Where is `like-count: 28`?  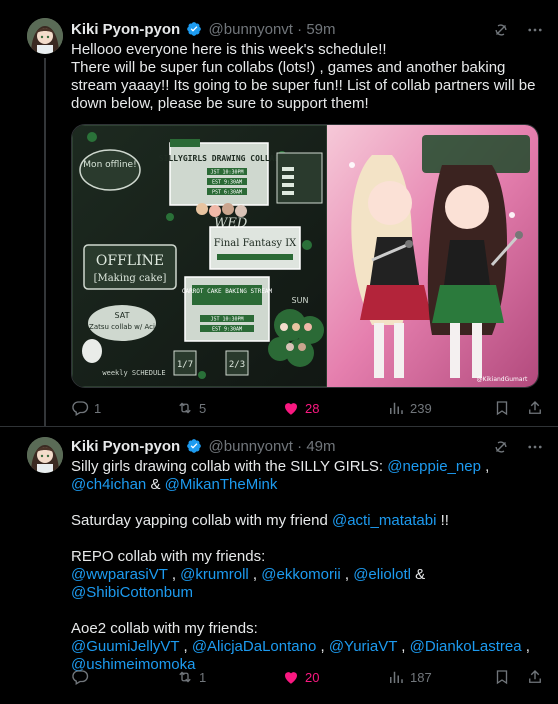
like-count: 28 is located at coordinates (312, 408).